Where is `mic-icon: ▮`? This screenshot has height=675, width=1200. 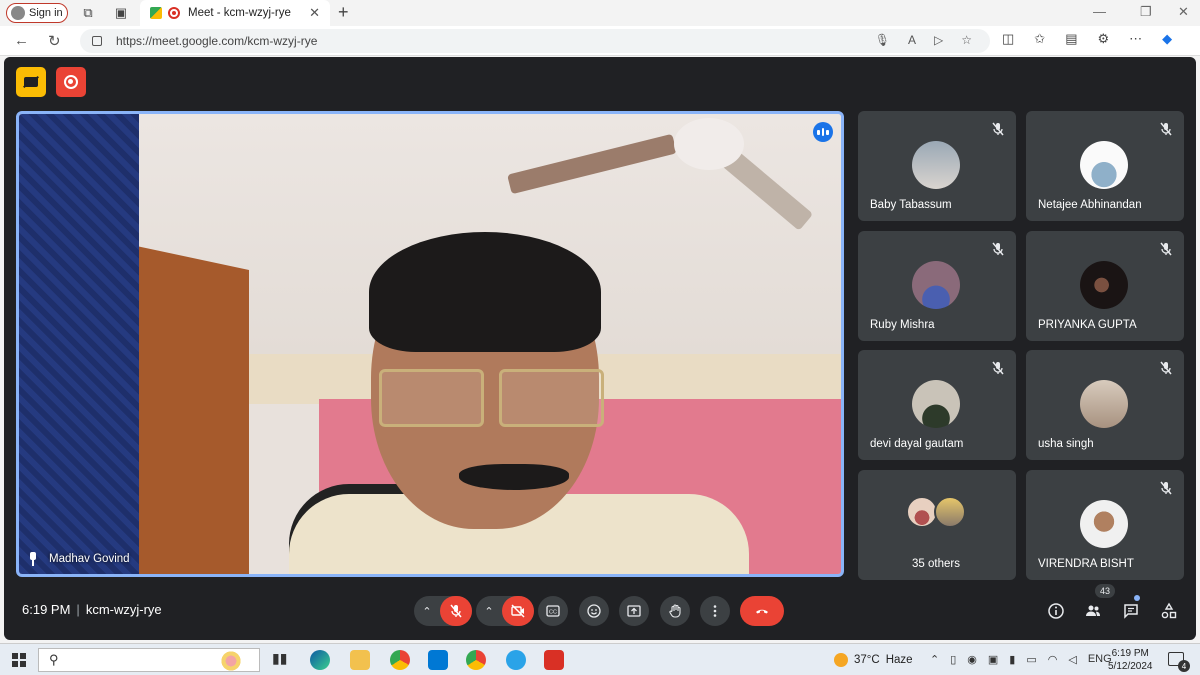
mic-icon: ▮ is located at coordinates (1012, 659).